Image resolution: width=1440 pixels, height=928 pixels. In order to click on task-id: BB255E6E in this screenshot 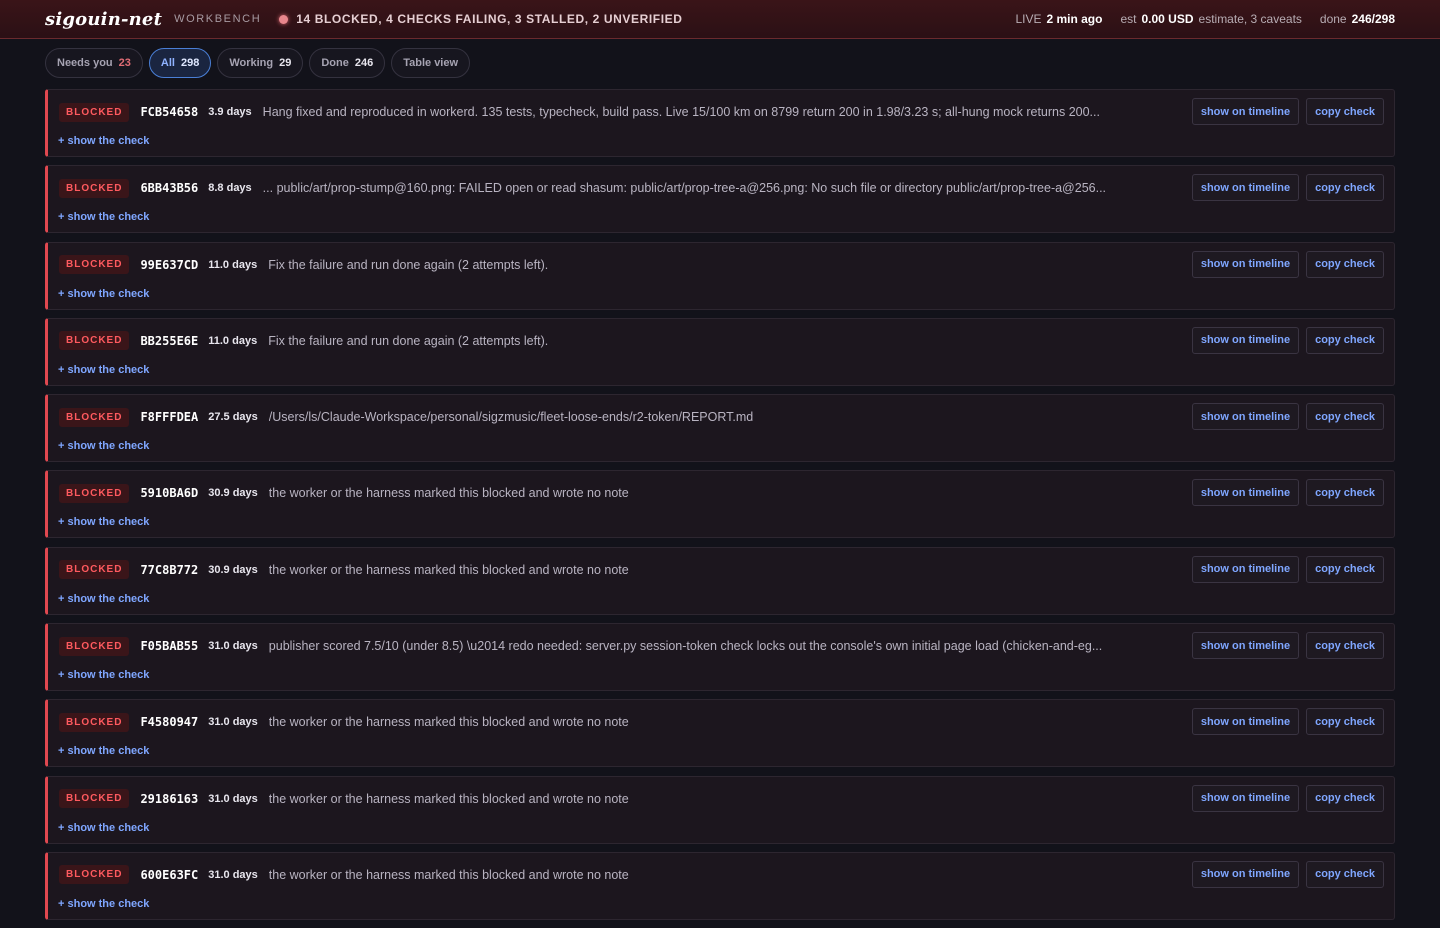, I will do `click(169, 341)`.